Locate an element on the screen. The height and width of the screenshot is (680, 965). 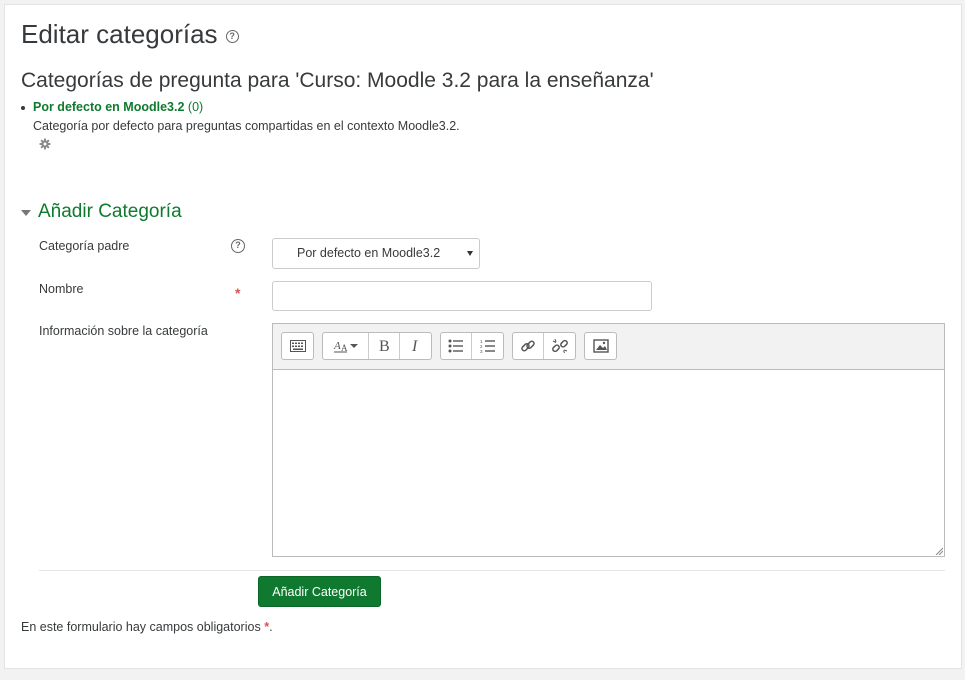
bold-button: B is located at coordinates (384, 346).